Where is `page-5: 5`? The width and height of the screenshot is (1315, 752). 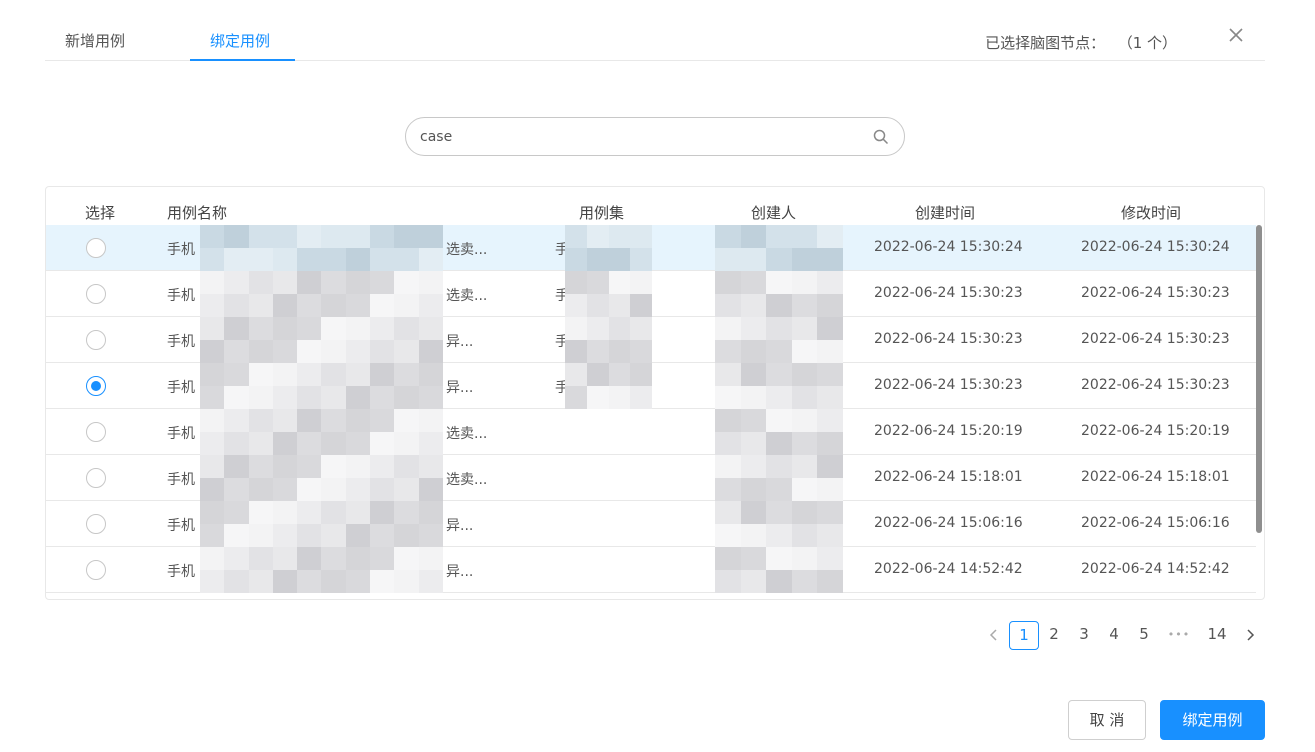 page-5: 5 is located at coordinates (1144, 635).